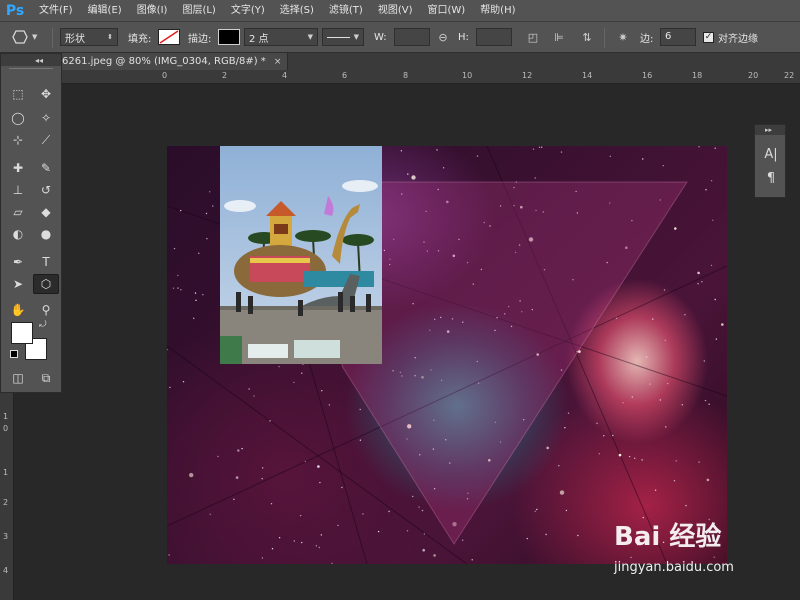  What do you see at coordinates (46, 94) in the screenshot?
I see `move-tool-icon: ✥` at bounding box center [46, 94].